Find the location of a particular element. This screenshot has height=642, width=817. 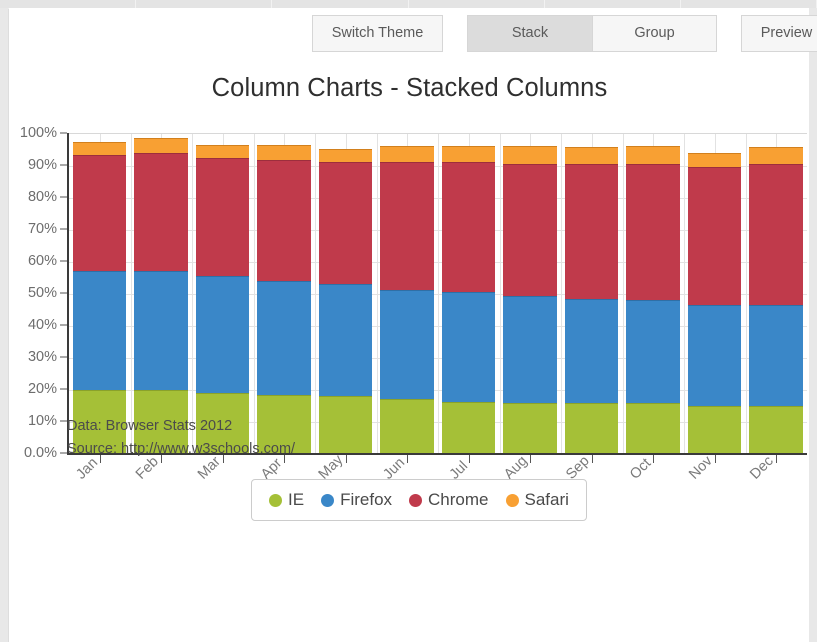

legend-item-firefox: Firefox is located at coordinates (356, 500).